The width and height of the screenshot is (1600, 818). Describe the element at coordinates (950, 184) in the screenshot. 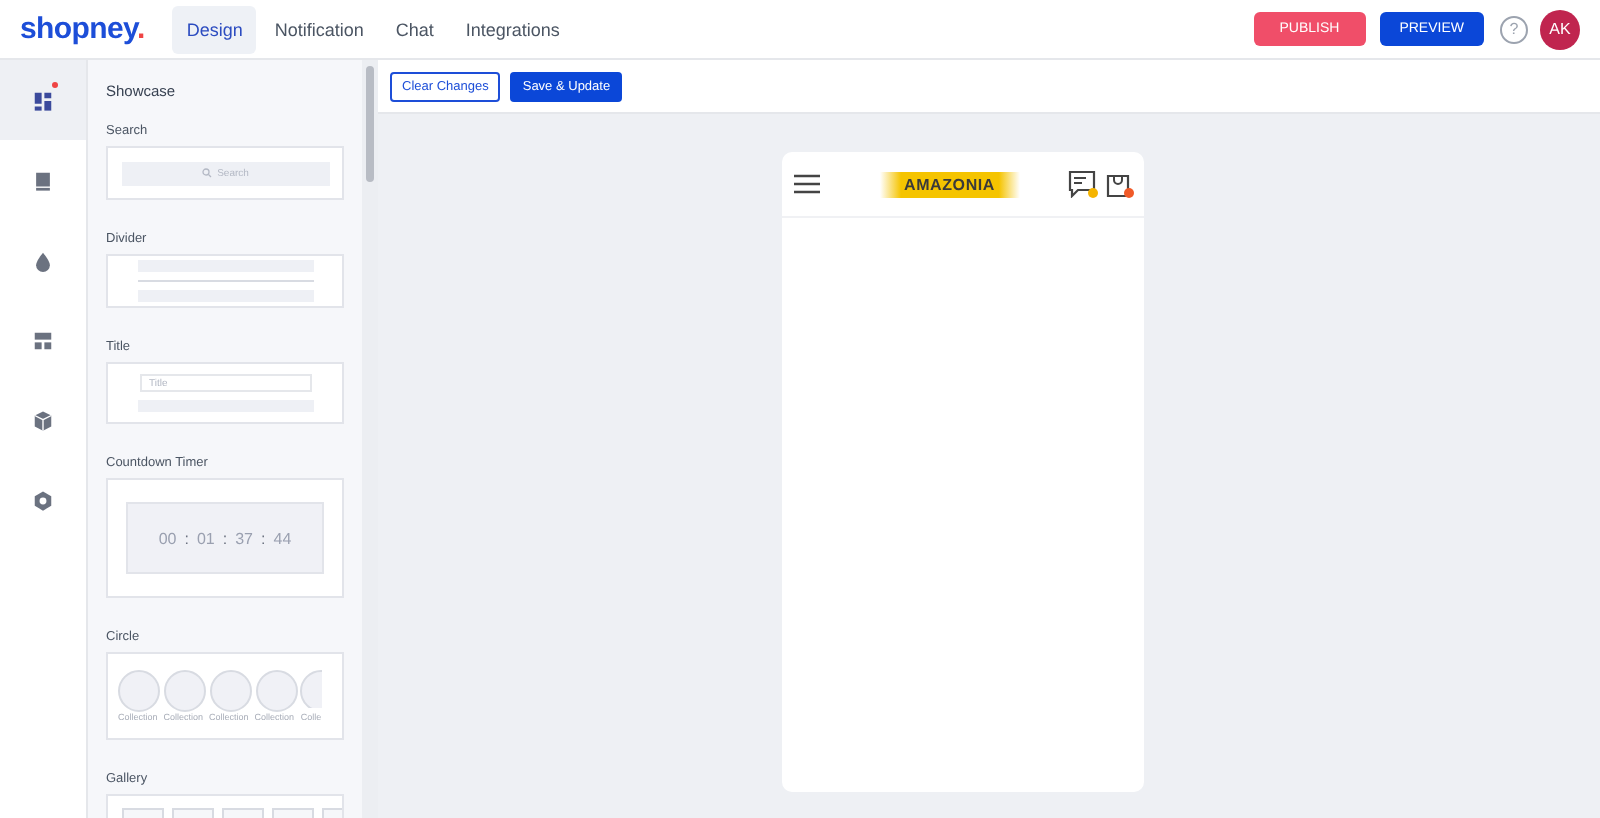

I see `store-logo: AMAZONIA` at that location.